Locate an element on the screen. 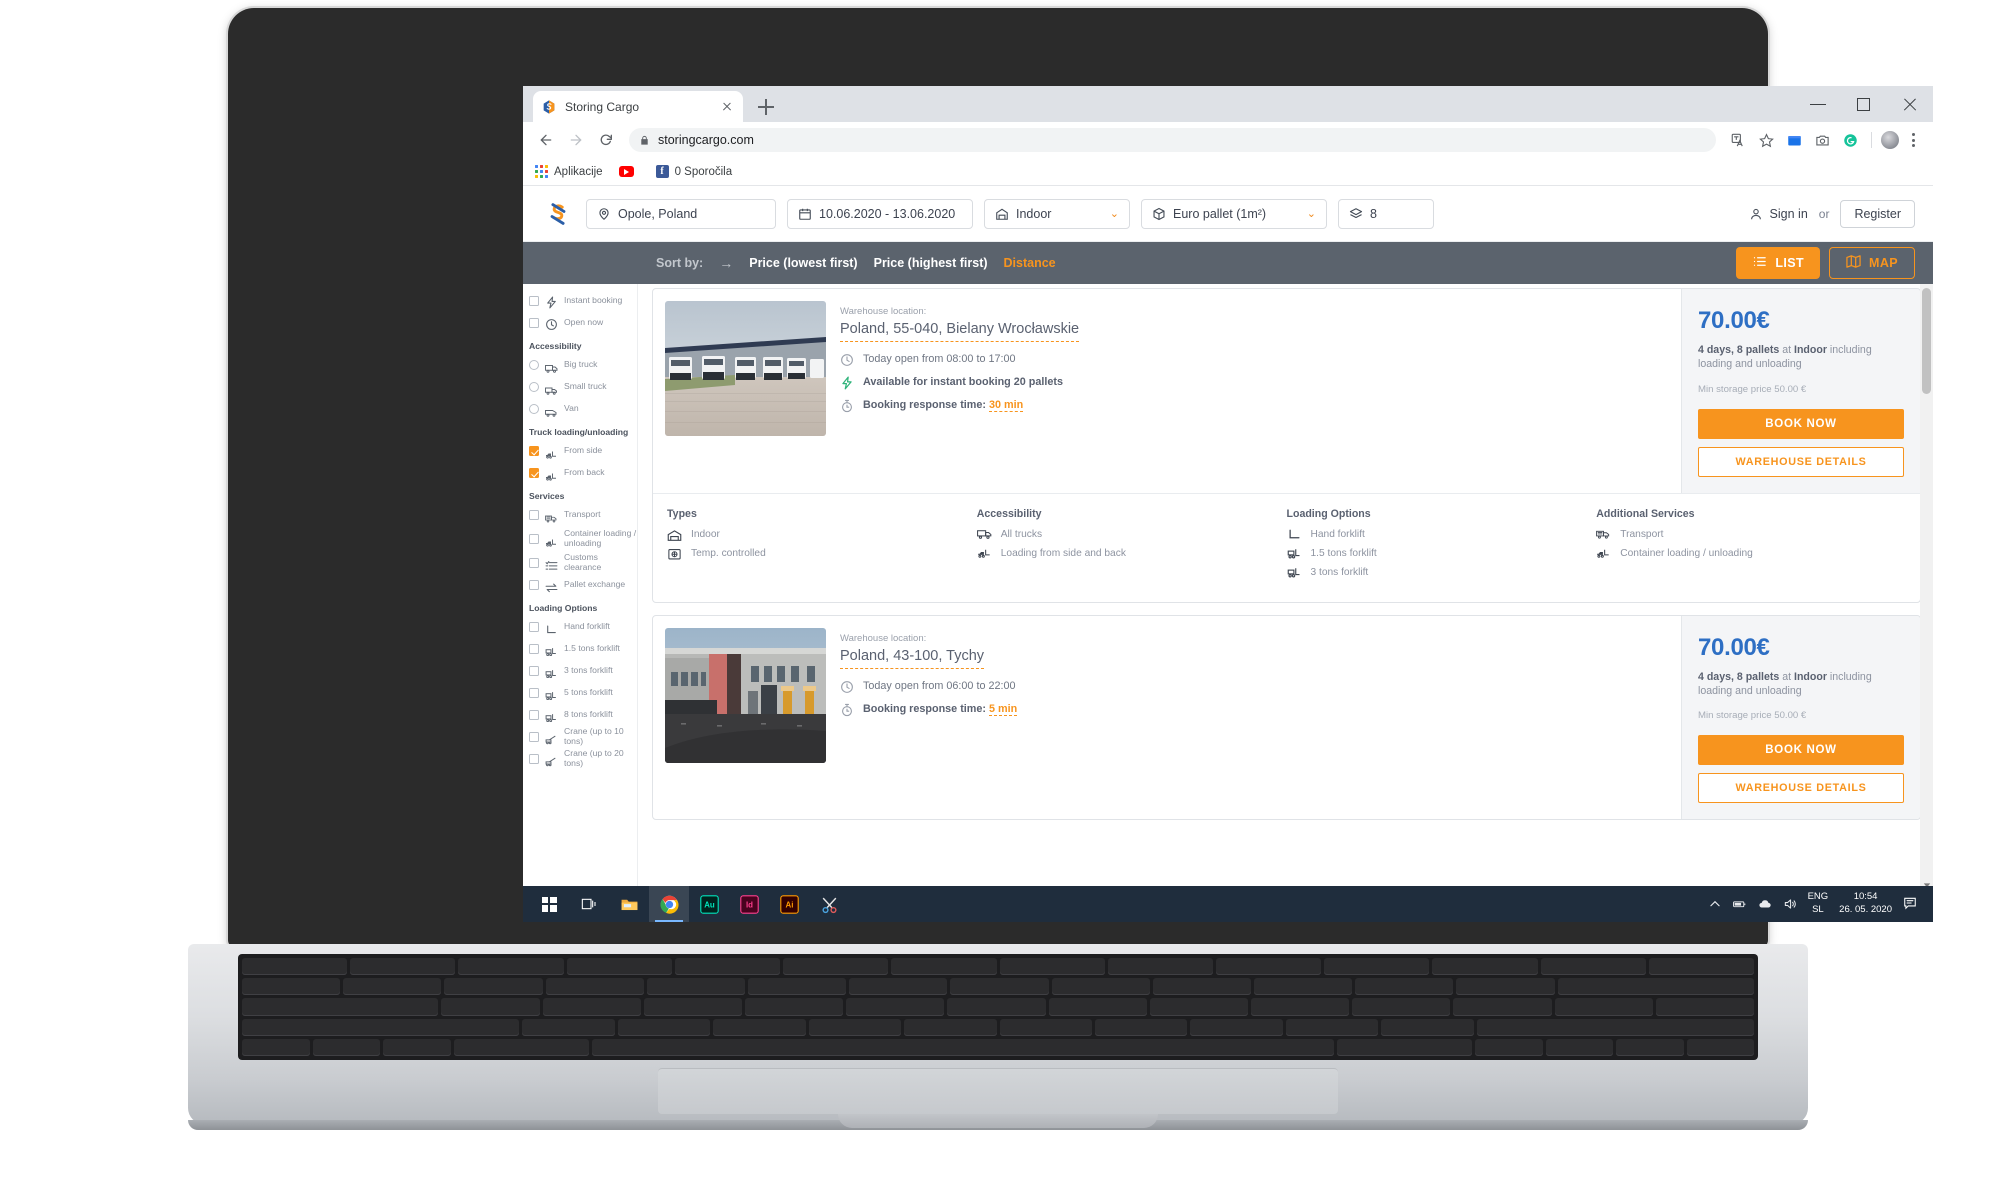  chevron-up-icon is located at coordinates (1715, 904).